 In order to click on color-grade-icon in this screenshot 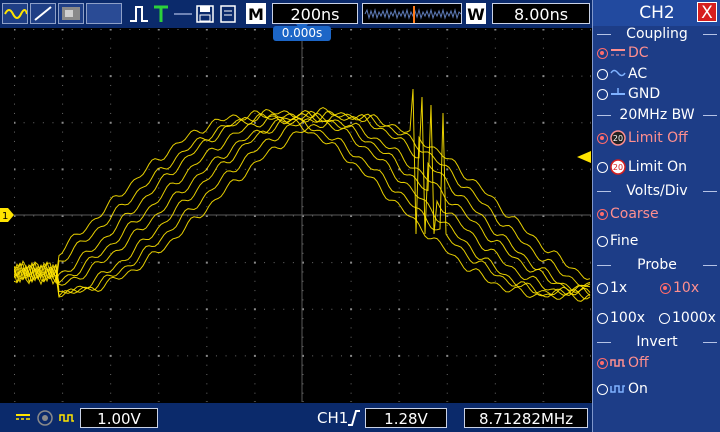, I will do `click(71, 13)`.